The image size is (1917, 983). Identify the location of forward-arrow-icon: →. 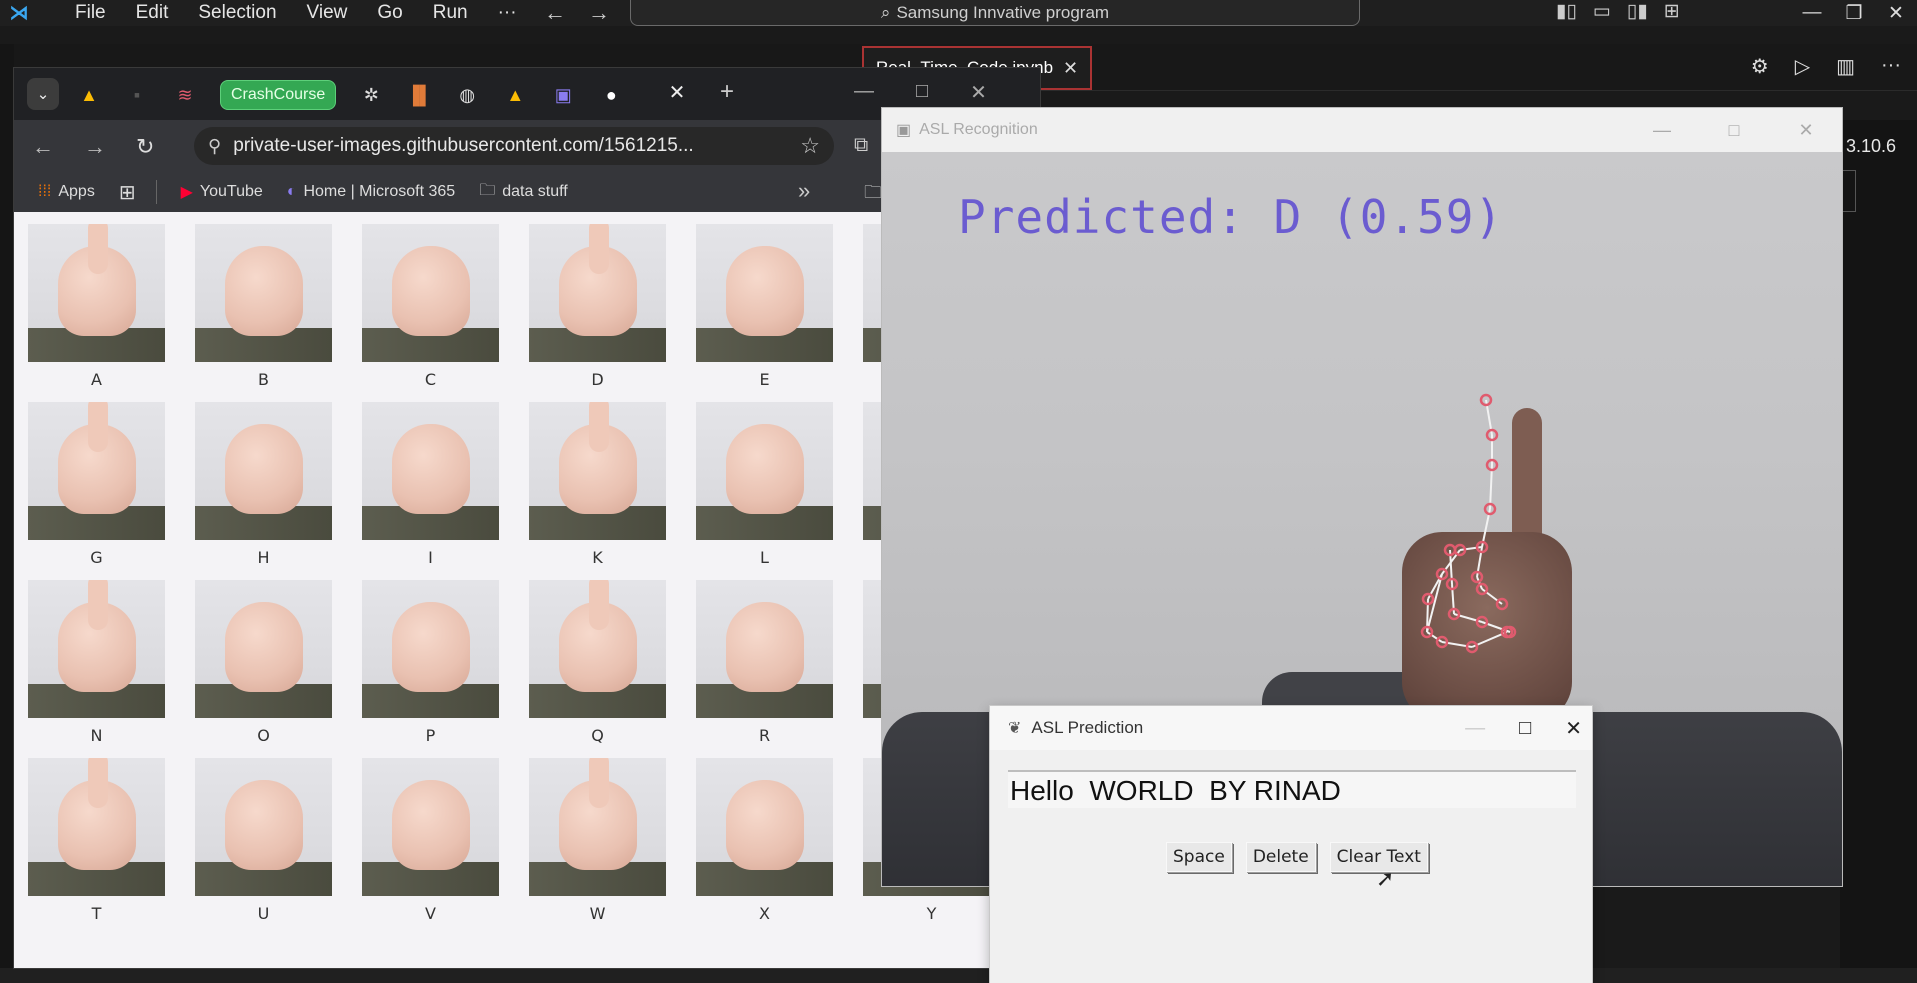
(599, 13).